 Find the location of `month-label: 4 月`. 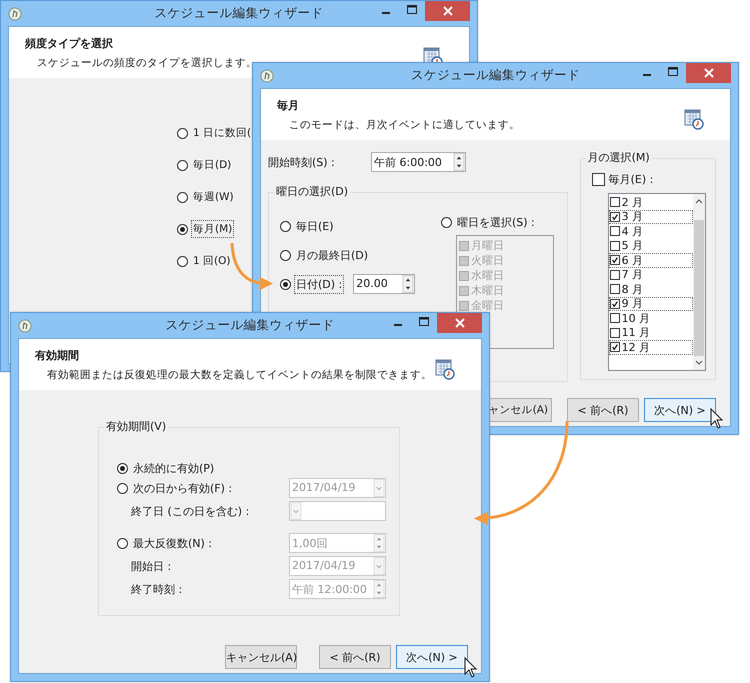

month-label: 4 月 is located at coordinates (633, 231).